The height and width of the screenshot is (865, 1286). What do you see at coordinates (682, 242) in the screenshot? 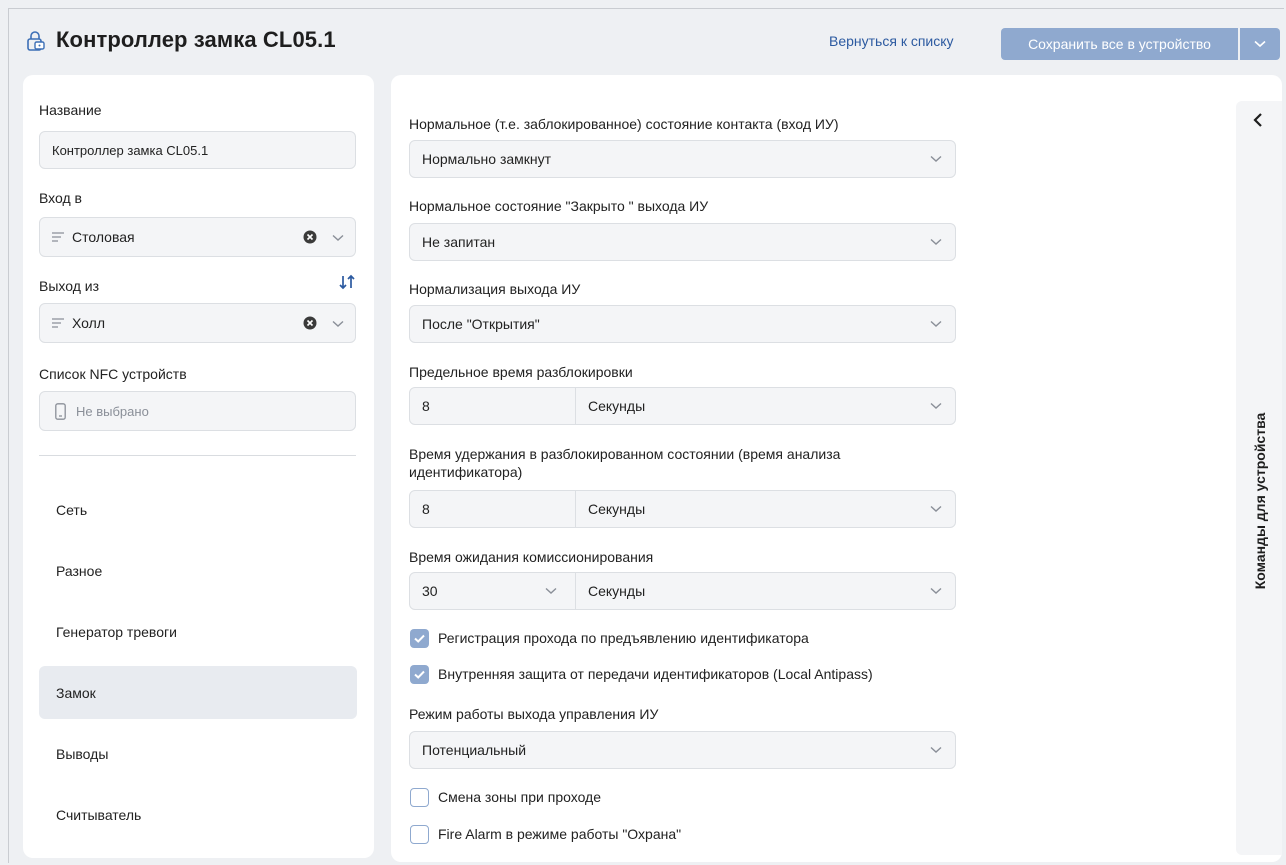
I see `closed-state-select: Не запитан` at bounding box center [682, 242].